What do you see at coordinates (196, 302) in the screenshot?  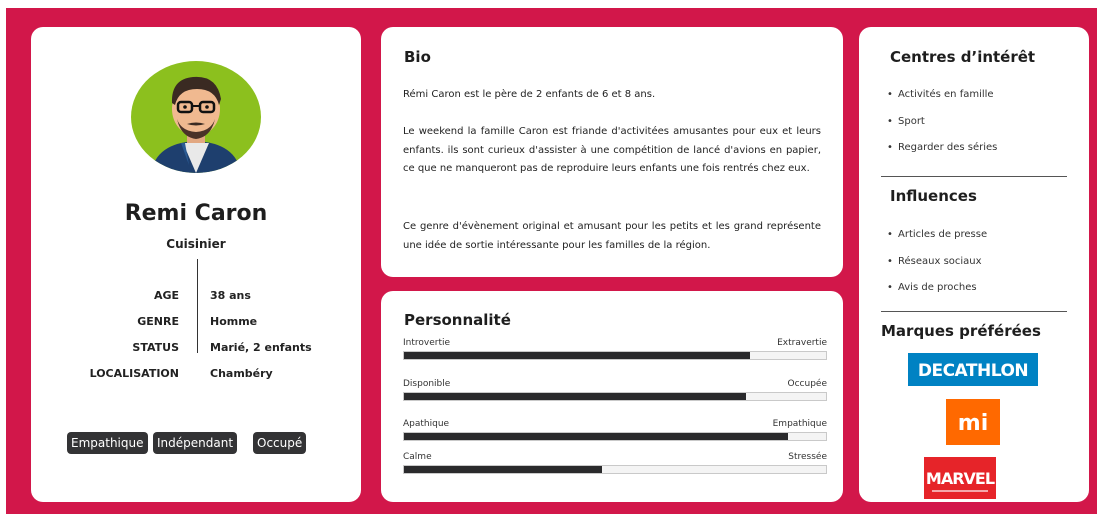 I see `fact-row-age: AGE 38 ans` at bounding box center [196, 302].